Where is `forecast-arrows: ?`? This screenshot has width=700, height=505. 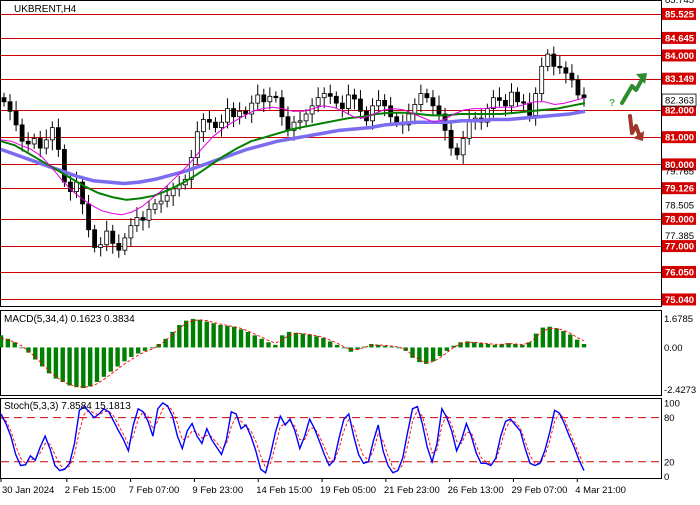 forecast-arrows: ? is located at coordinates (628, 107).